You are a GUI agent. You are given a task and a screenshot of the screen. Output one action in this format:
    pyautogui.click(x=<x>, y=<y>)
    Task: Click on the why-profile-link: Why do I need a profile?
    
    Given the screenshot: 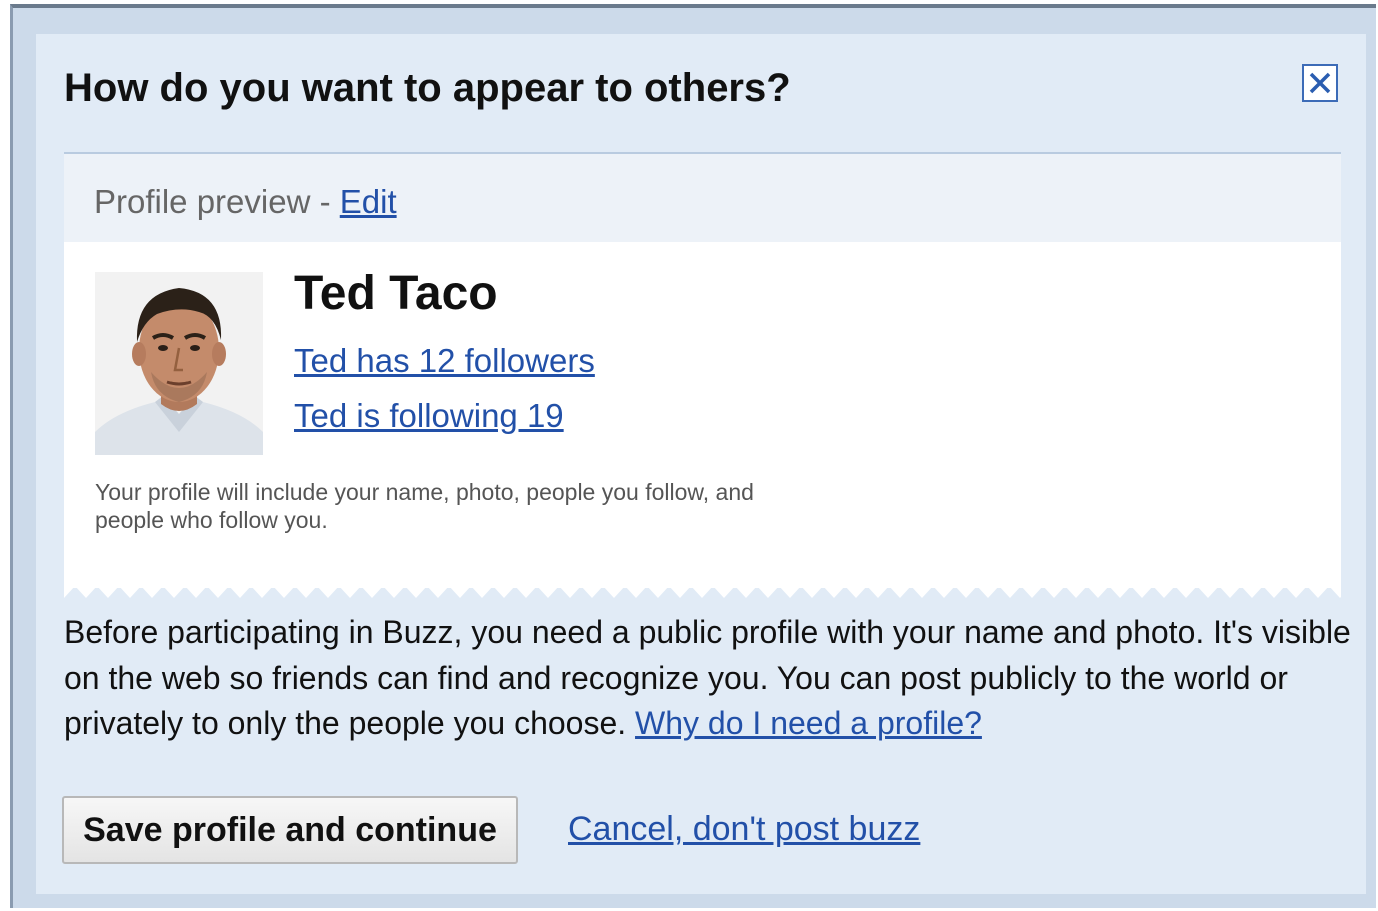 What is the action you would take?
    pyautogui.click(x=808, y=723)
    